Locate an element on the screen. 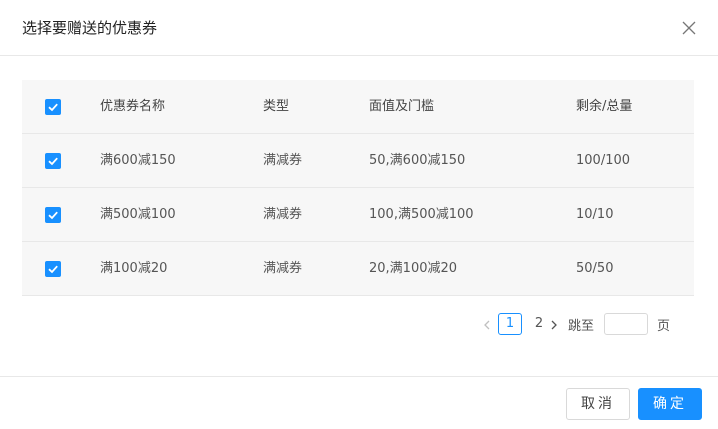 This screenshot has width=718, height=429. coupon-value: 50,满600减150 is located at coordinates (417, 160).